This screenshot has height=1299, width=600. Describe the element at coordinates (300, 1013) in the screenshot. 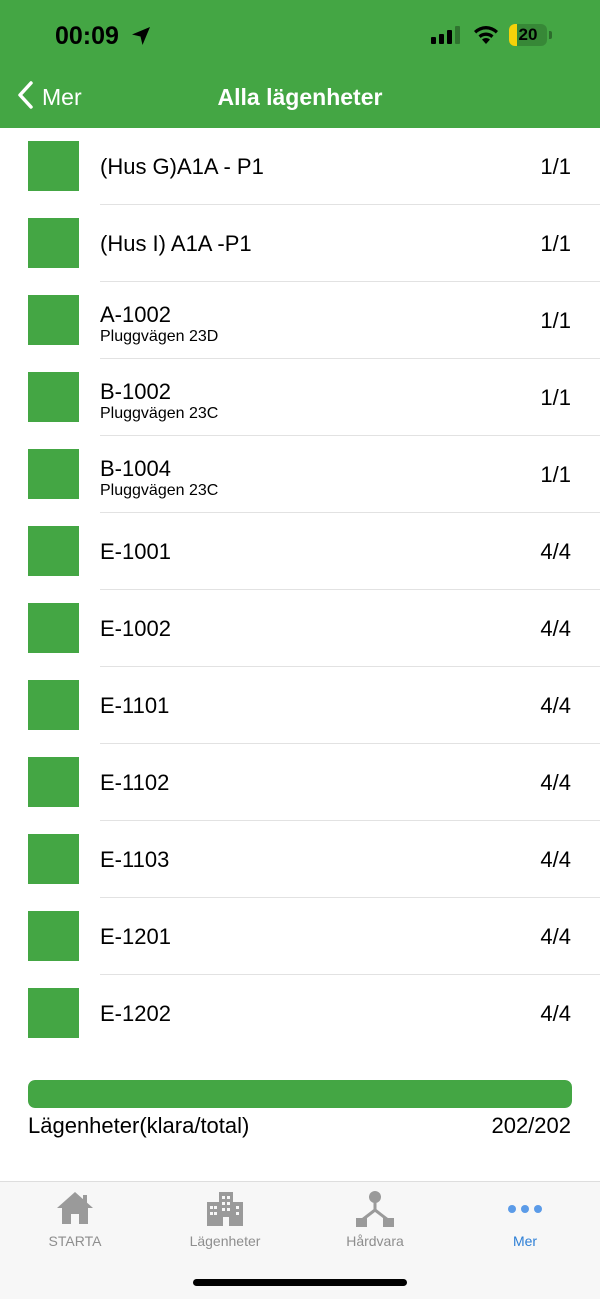

I see `list-item: E-1202 4/4` at that location.